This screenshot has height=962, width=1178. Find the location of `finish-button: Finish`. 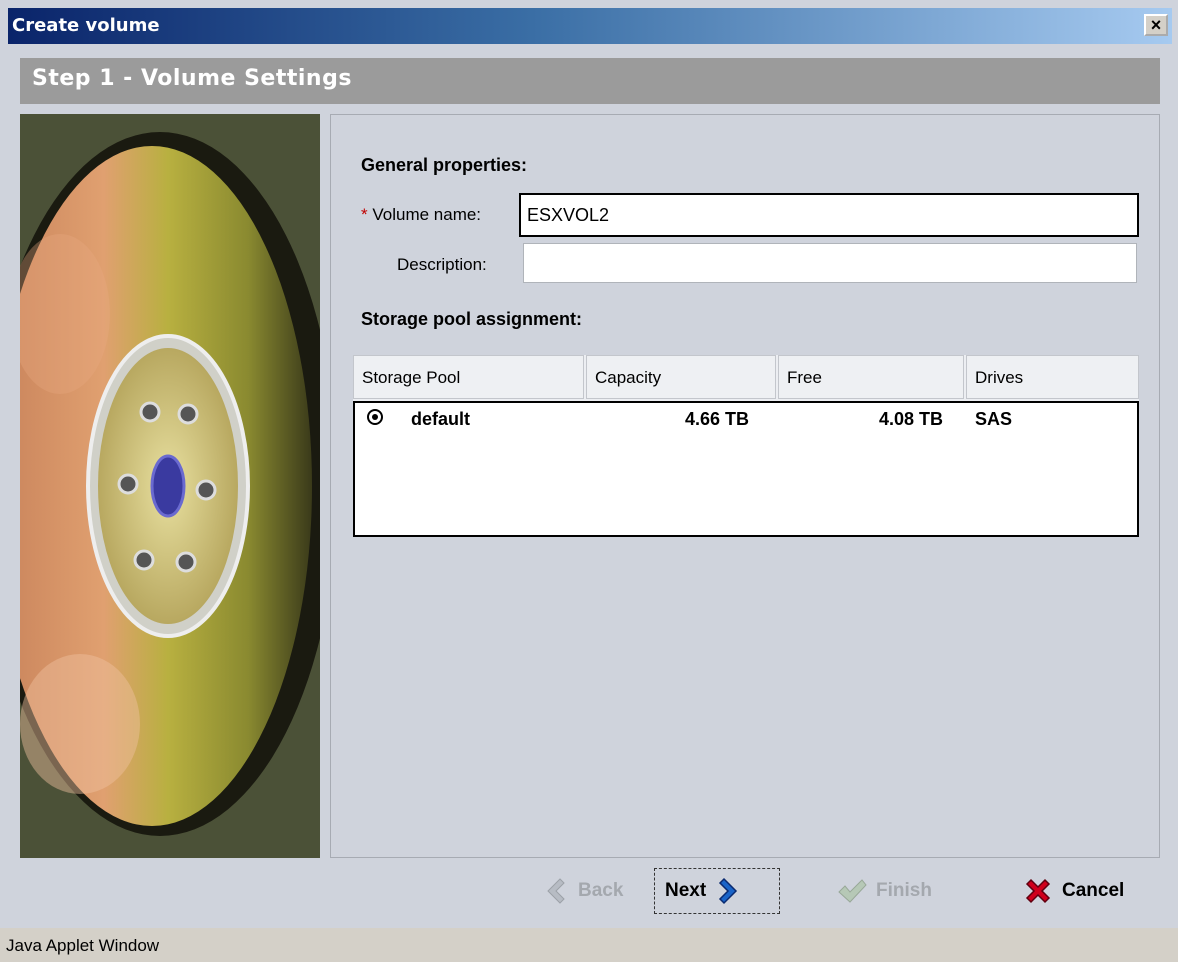

finish-button: Finish is located at coordinates (894, 891).